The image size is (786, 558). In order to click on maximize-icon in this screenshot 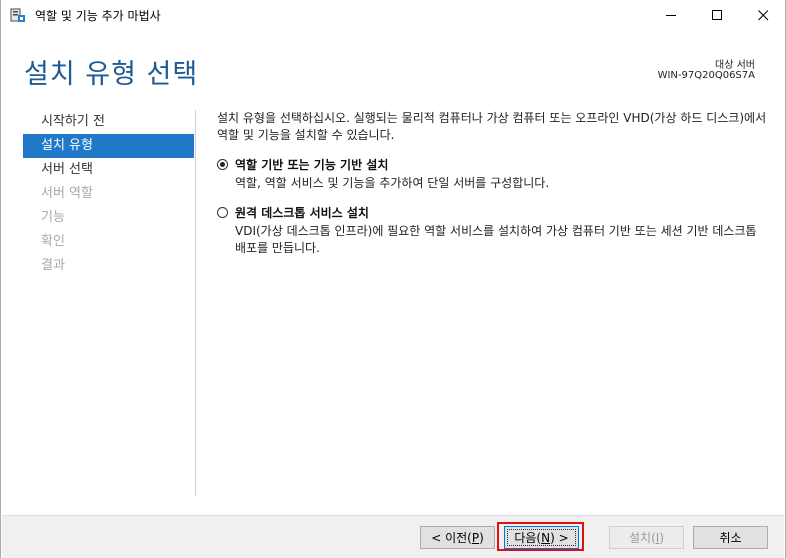, I will do `click(716, 15)`.